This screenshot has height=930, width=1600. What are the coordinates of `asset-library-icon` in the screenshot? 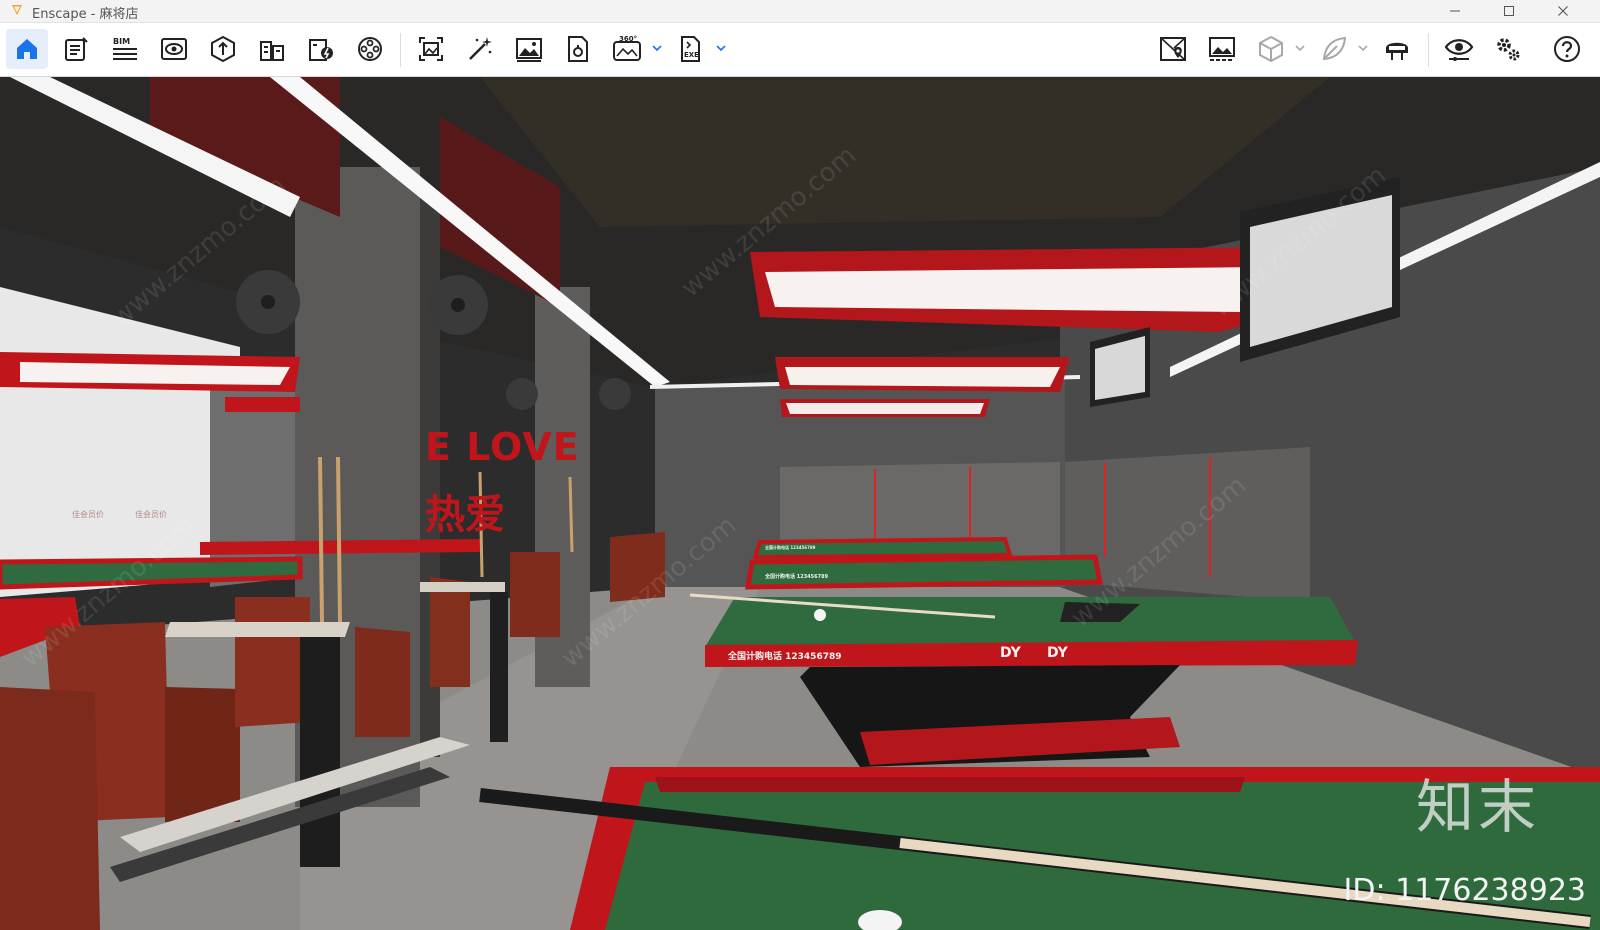 It's located at (223, 49).